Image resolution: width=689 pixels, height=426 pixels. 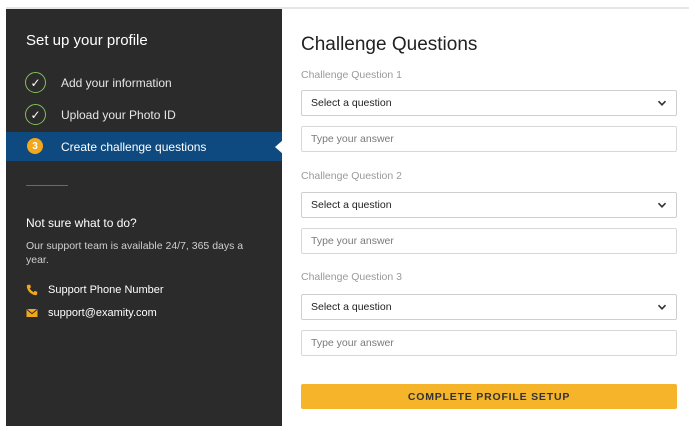 What do you see at coordinates (489, 343) in the screenshot?
I see `question-3-answer-input: Type your answer` at bounding box center [489, 343].